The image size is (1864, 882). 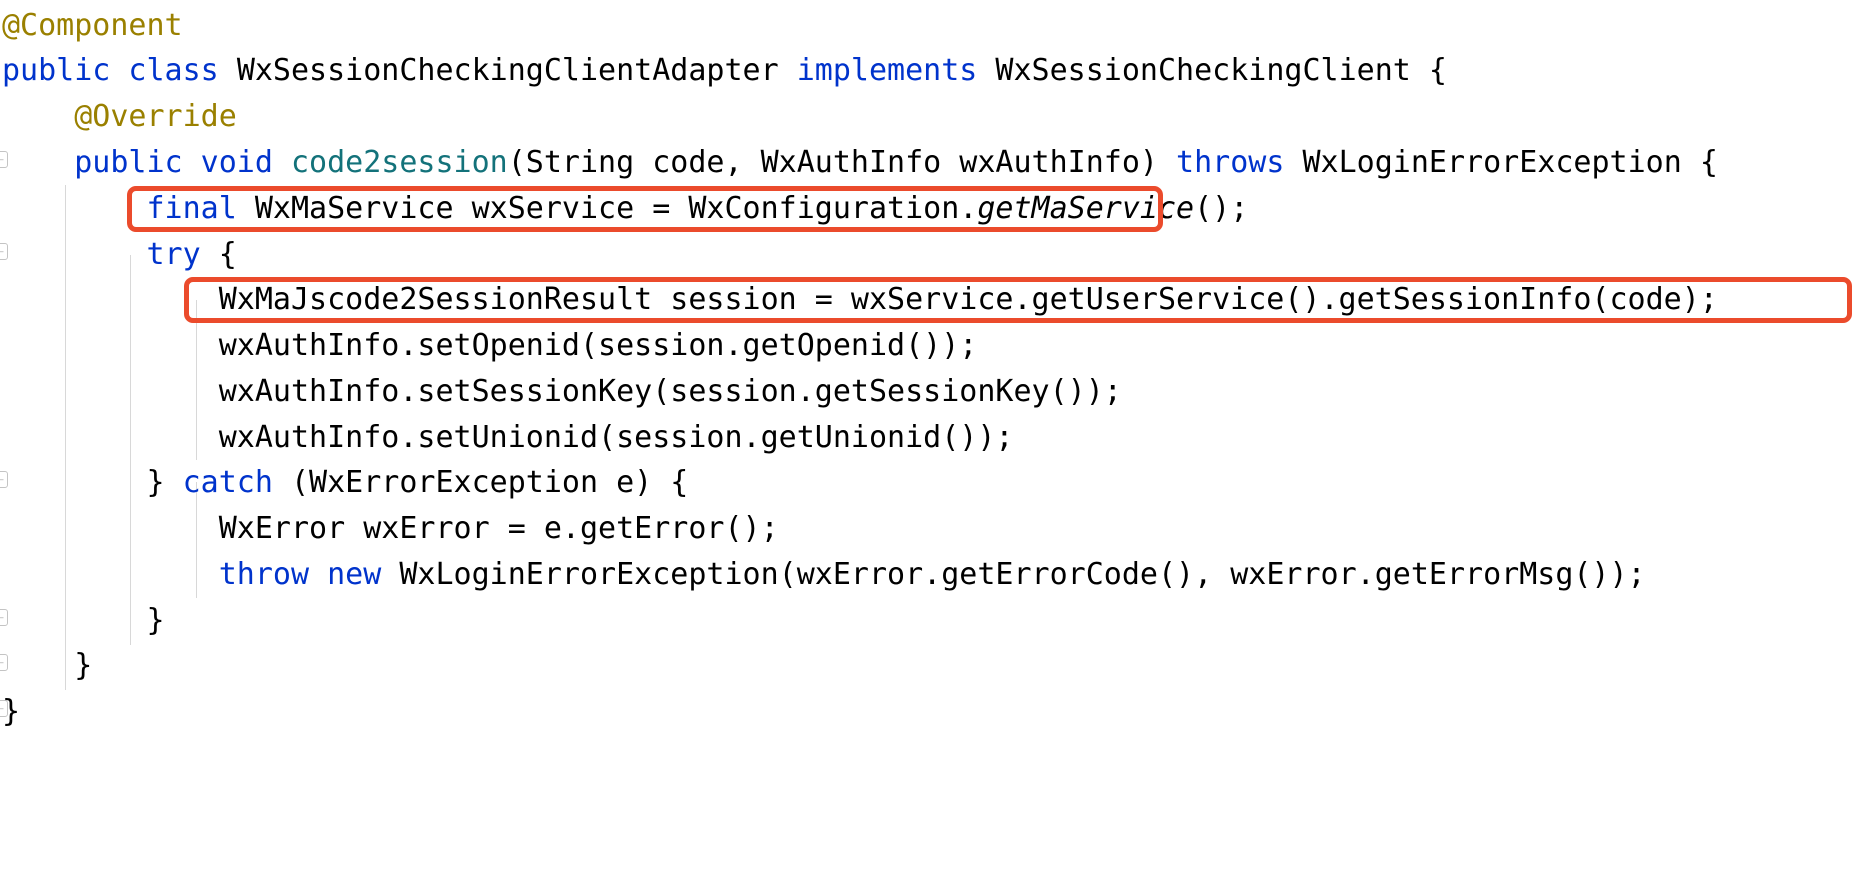 I want to click on code-line: WxError wxError = e.getError();, so click(x=932, y=529).